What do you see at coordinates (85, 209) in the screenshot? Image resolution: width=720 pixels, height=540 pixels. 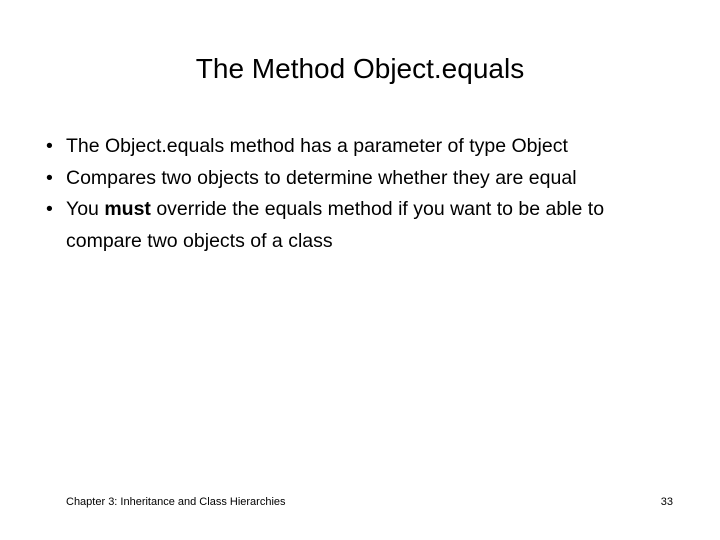 I see `list-item-text-segment: You` at bounding box center [85, 209].